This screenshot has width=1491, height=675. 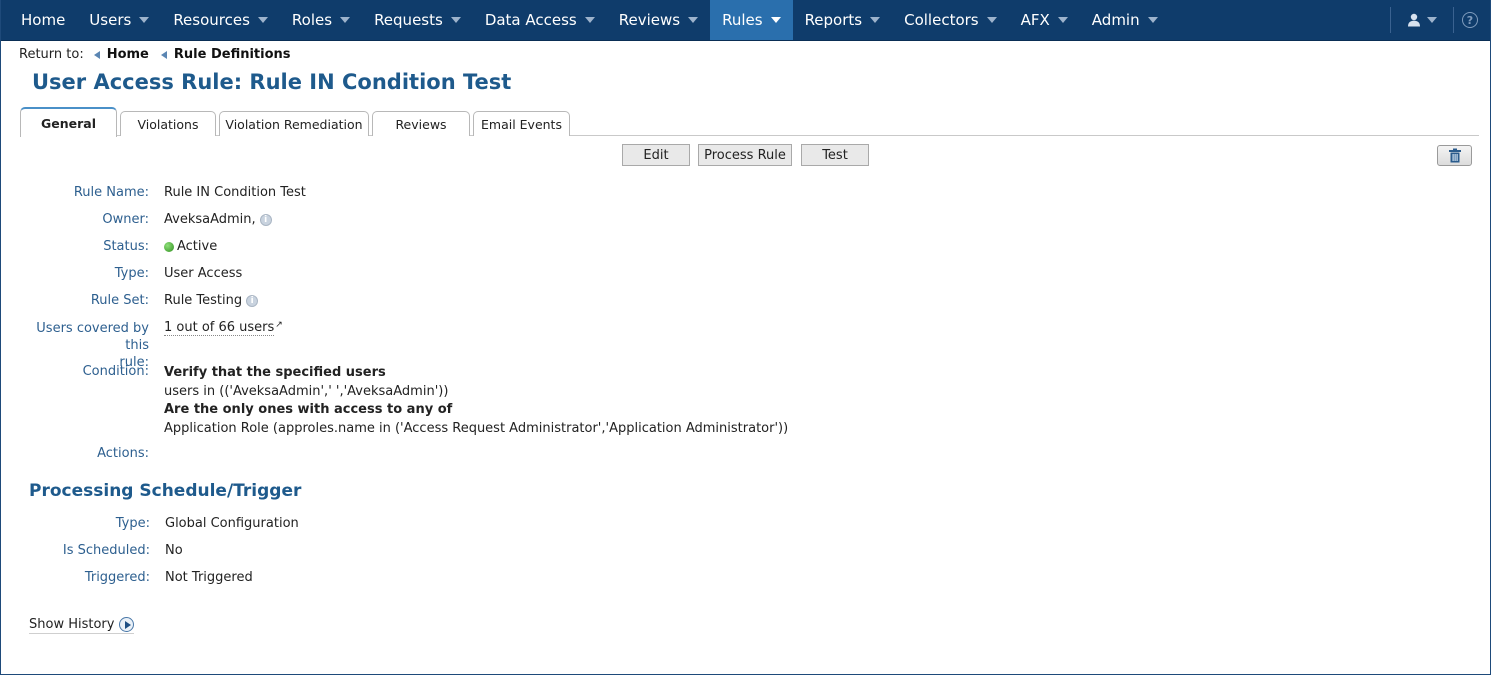 I want to click on owner-value-wrap: AveksaAdmin, i, so click(x=218, y=219).